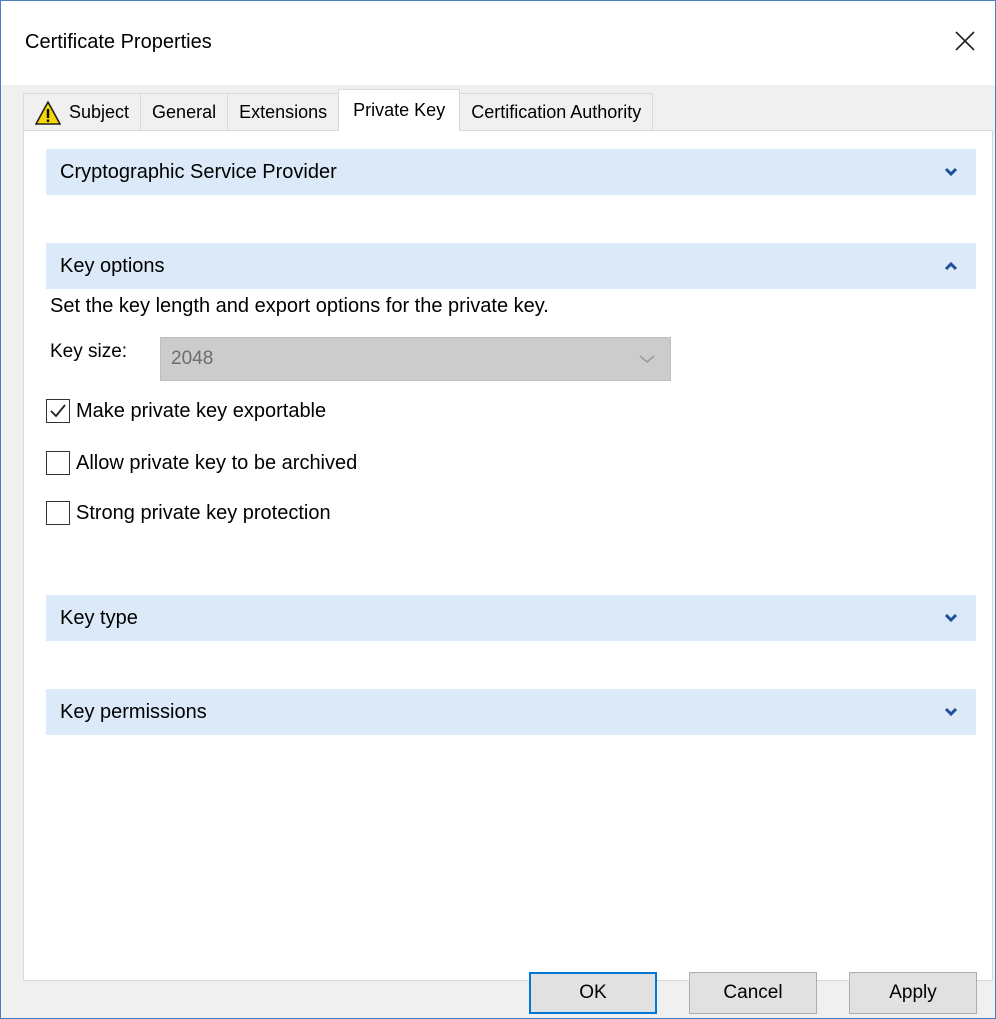 The height and width of the screenshot is (1019, 996). What do you see at coordinates (753, 993) in the screenshot?
I see `cancel-button: Cancel` at bounding box center [753, 993].